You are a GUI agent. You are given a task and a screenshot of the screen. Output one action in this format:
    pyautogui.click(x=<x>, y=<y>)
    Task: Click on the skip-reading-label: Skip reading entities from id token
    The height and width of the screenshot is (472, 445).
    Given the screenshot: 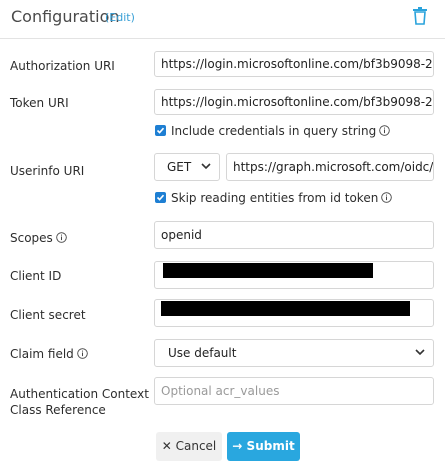 What is the action you would take?
    pyautogui.click(x=275, y=198)
    